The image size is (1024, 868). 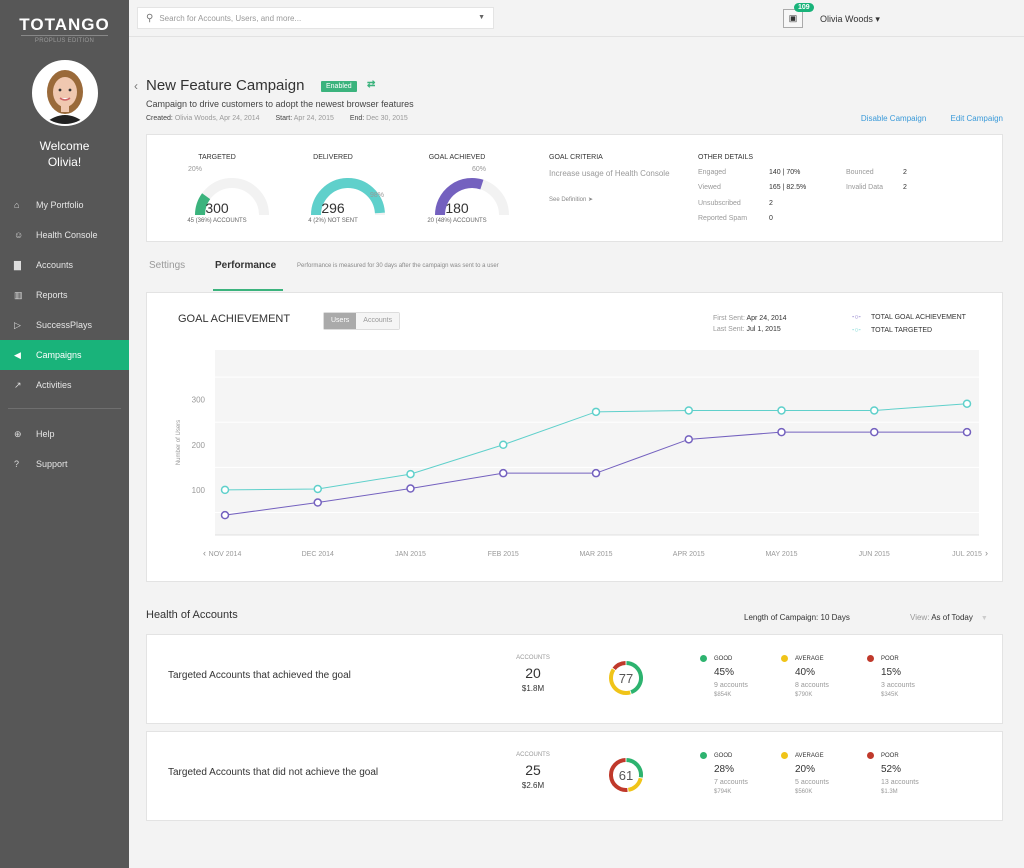 What do you see at coordinates (192, 615) in the screenshot?
I see `health-title: Health of Accounts` at bounding box center [192, 615].